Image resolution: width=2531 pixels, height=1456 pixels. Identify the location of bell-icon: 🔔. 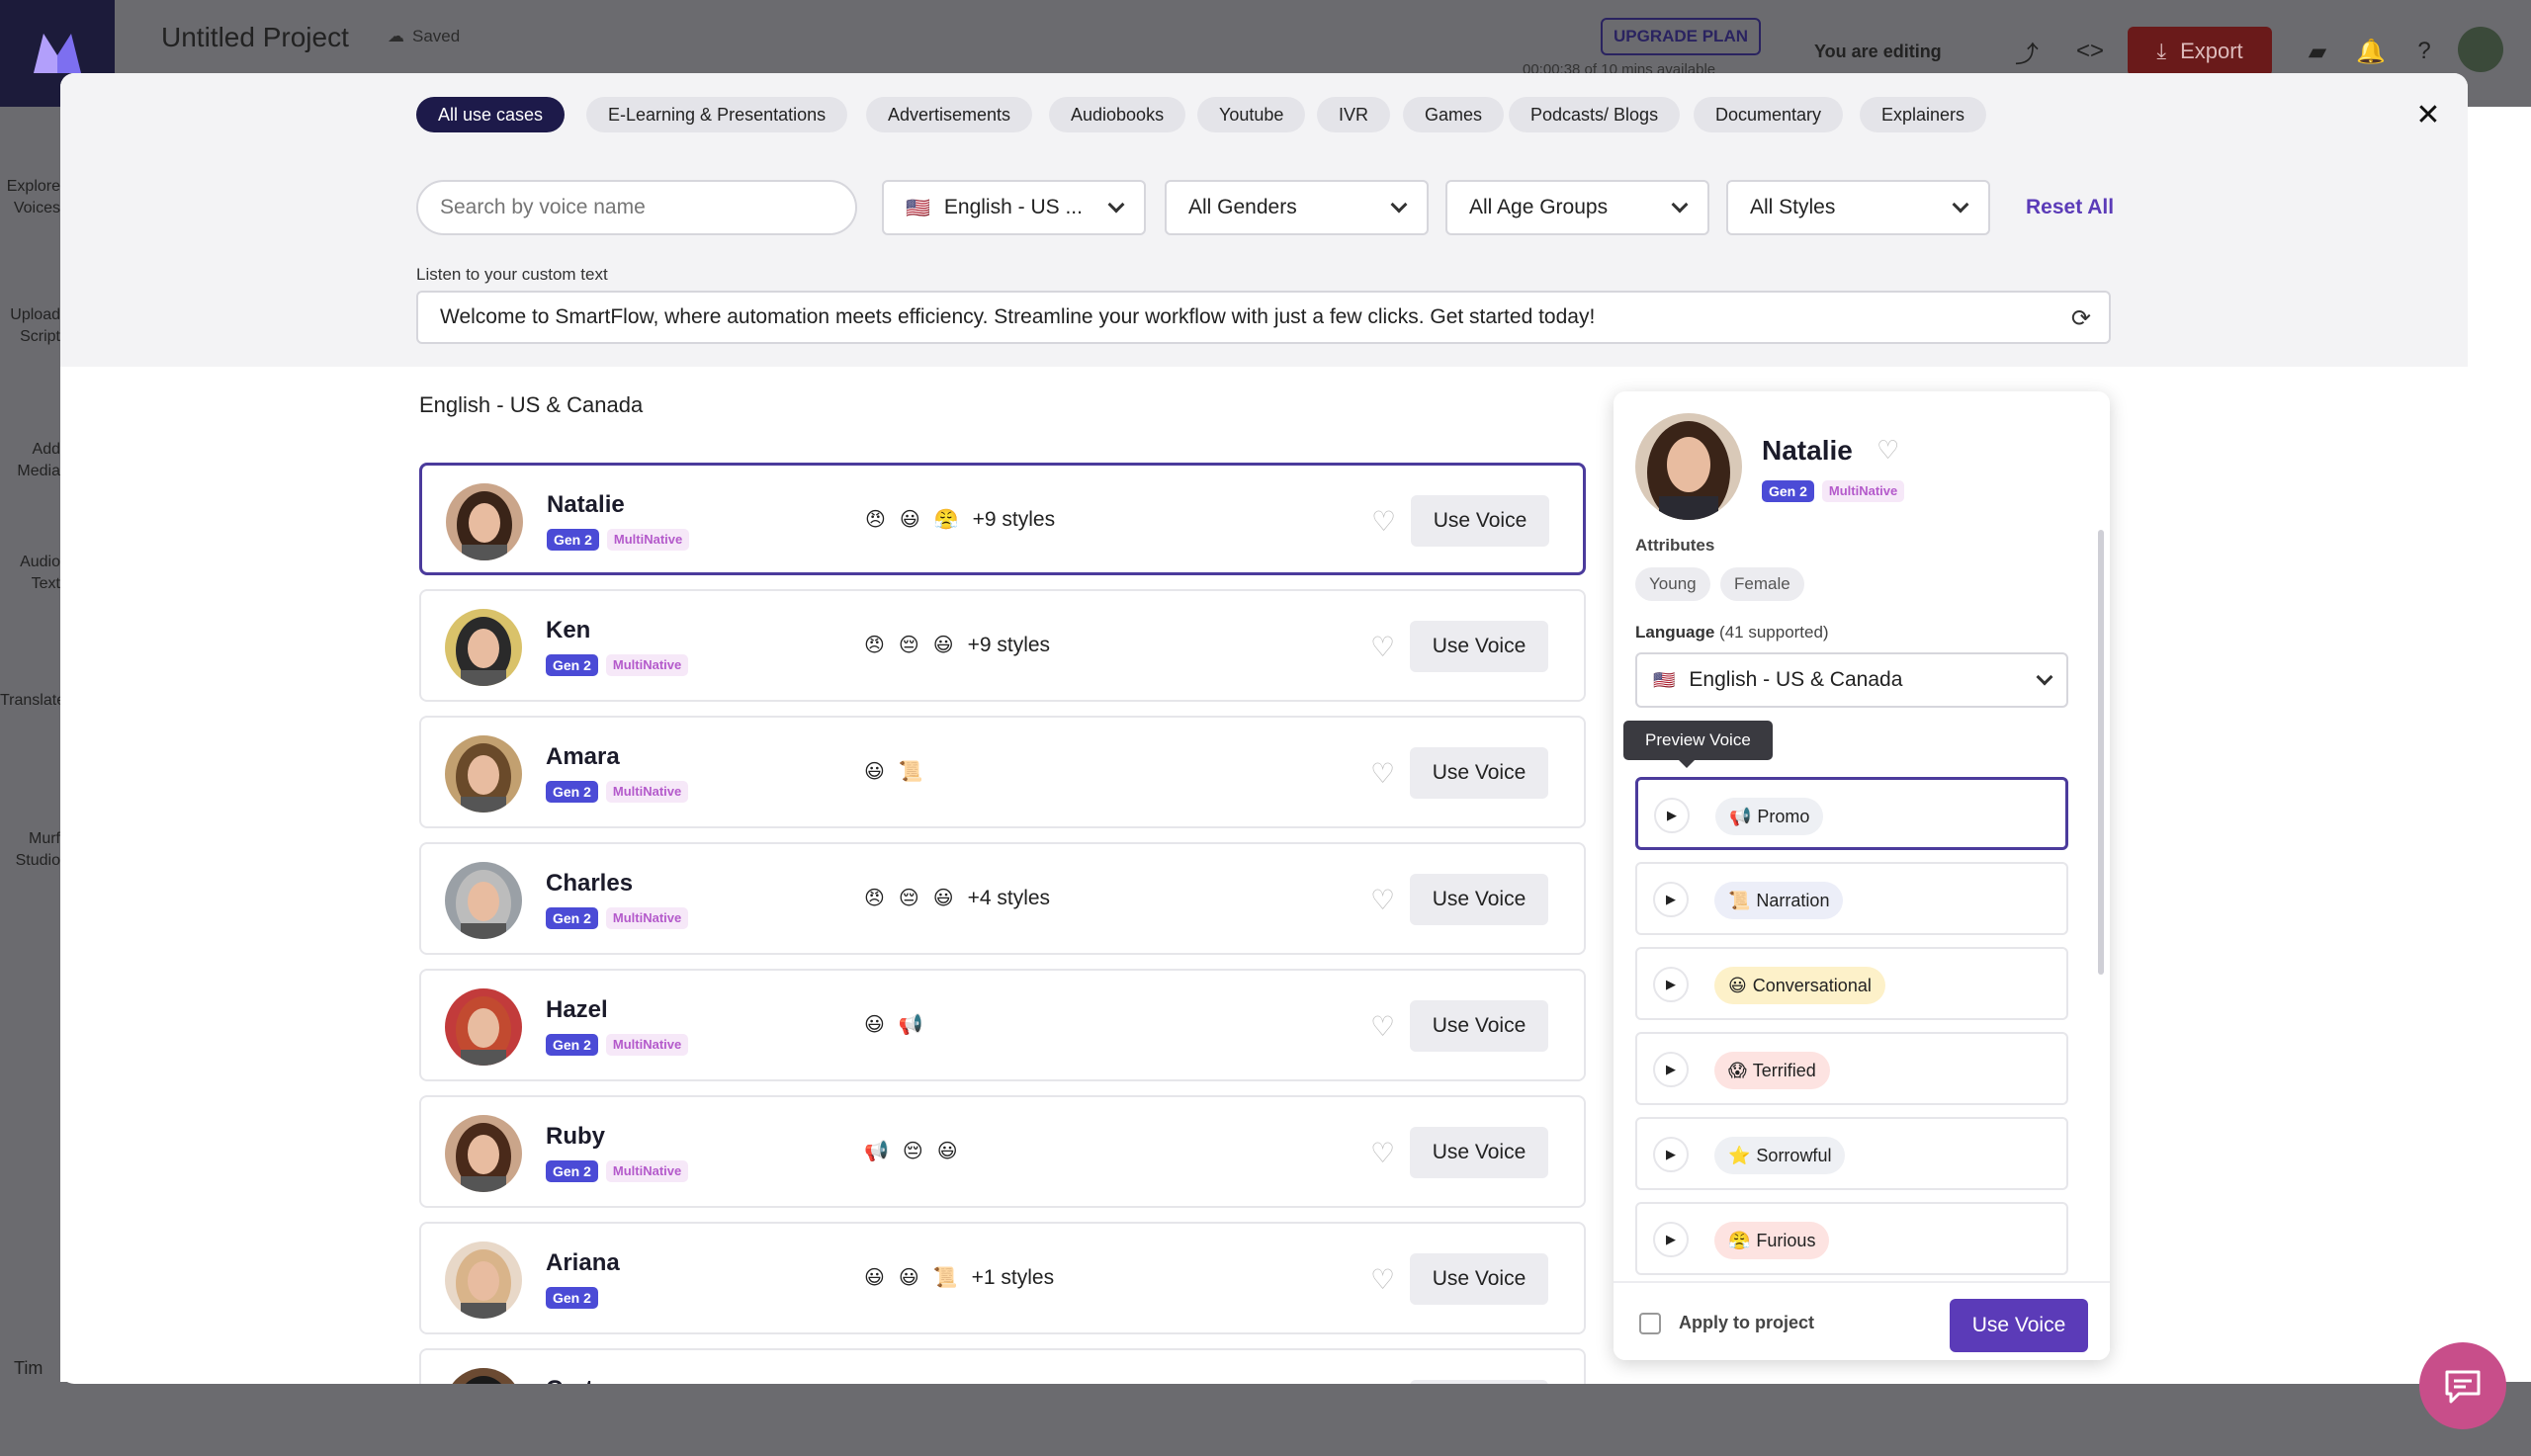
(2371, 51).